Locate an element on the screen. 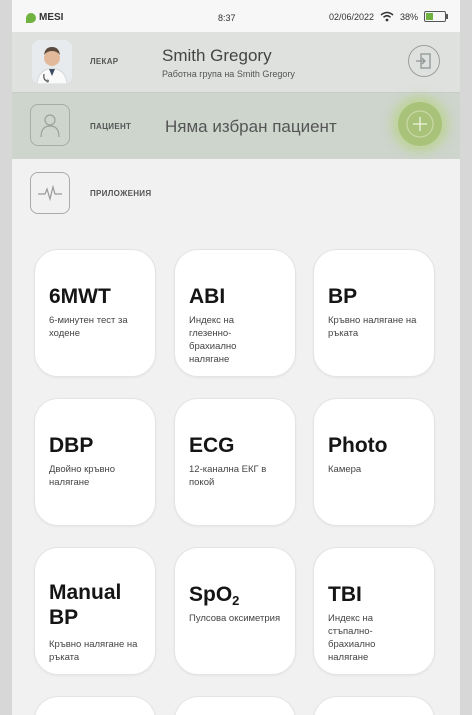 Image resolution: width=472 pixels, height=715 pixels. brand-text: MESI is located at coordinates (51, 17).